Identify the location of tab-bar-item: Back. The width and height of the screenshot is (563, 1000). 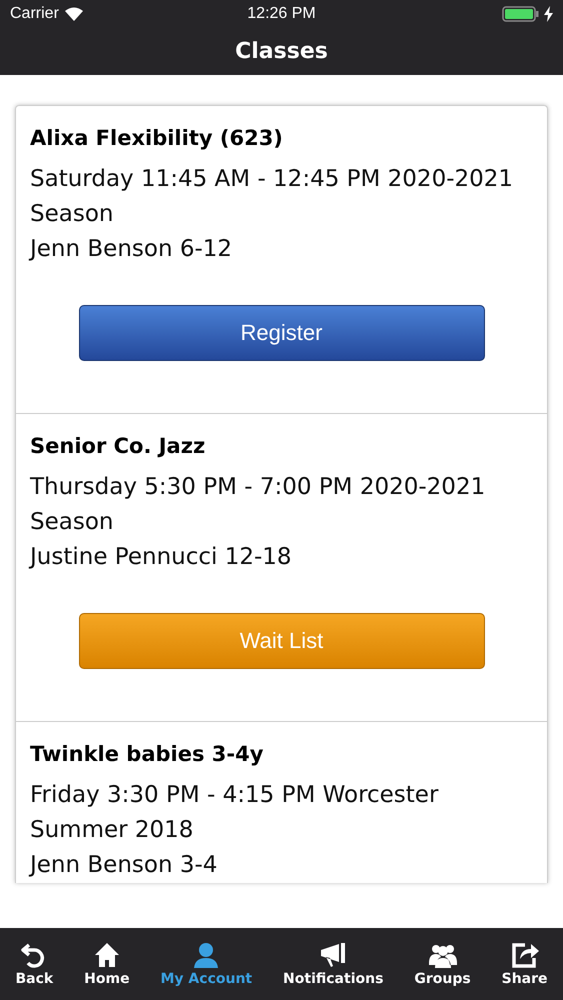
(34, 964).